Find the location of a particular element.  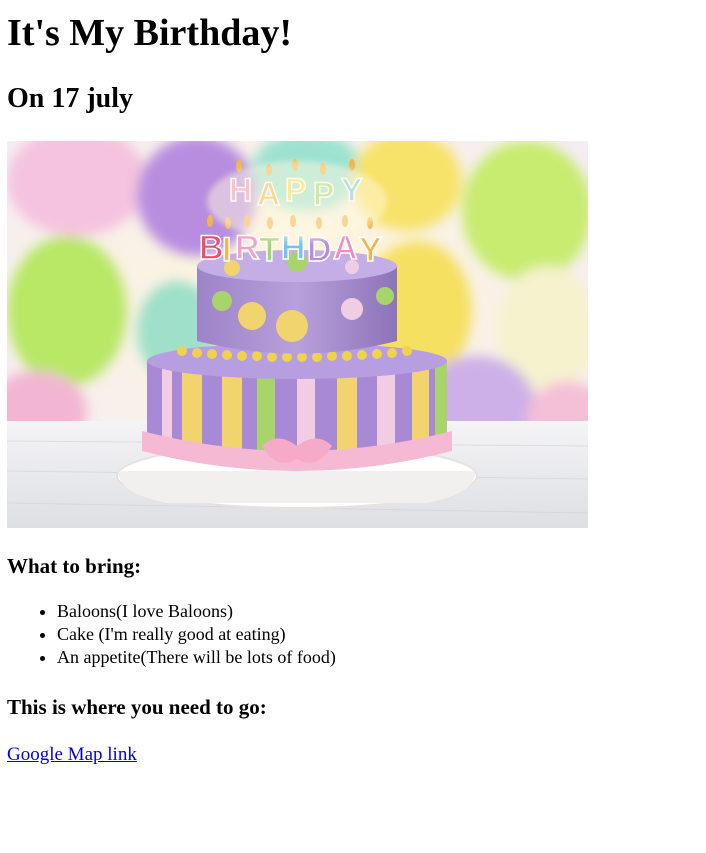

date-heading: On 17 july is located at coordinates (70, 98).